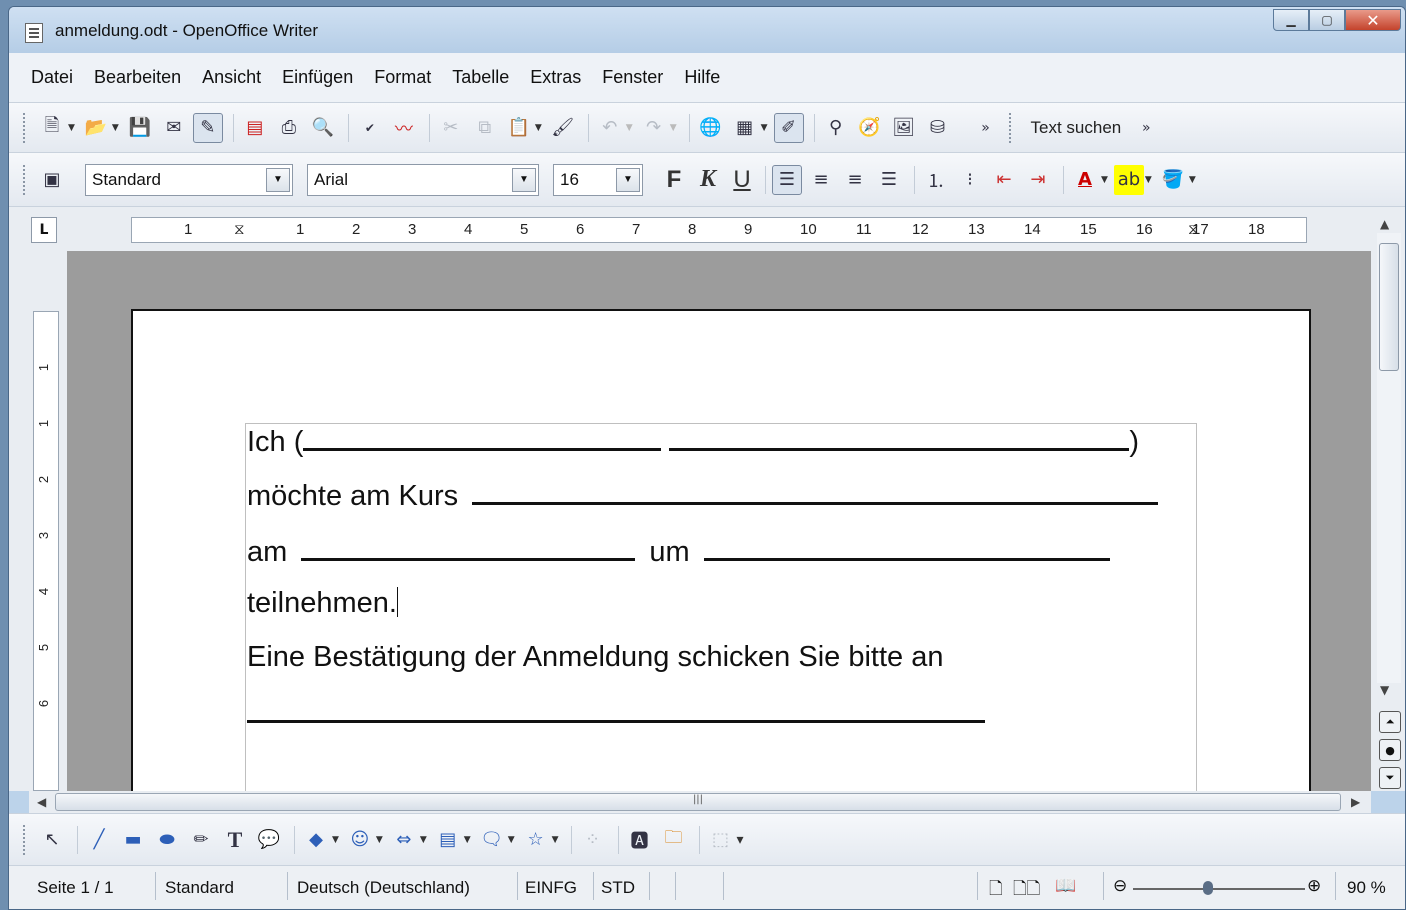 The height and width of the screenshot is (910, 1406). What do you see at coordinates (189, 179) in the screenshot?
I see `paragraph-style-select: Standard ▼` at bounding box center [189, 179].